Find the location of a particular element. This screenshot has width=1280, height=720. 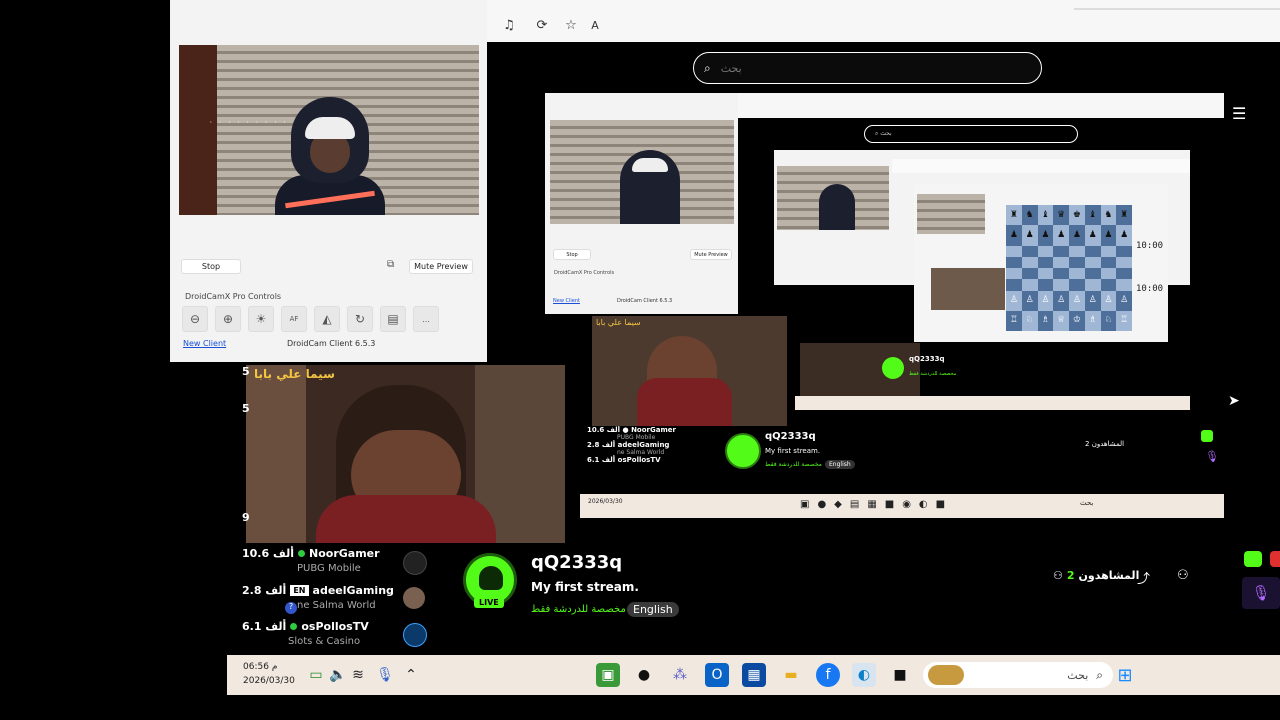

share-icon: ⤴ is located at coordinates (1143, 577).